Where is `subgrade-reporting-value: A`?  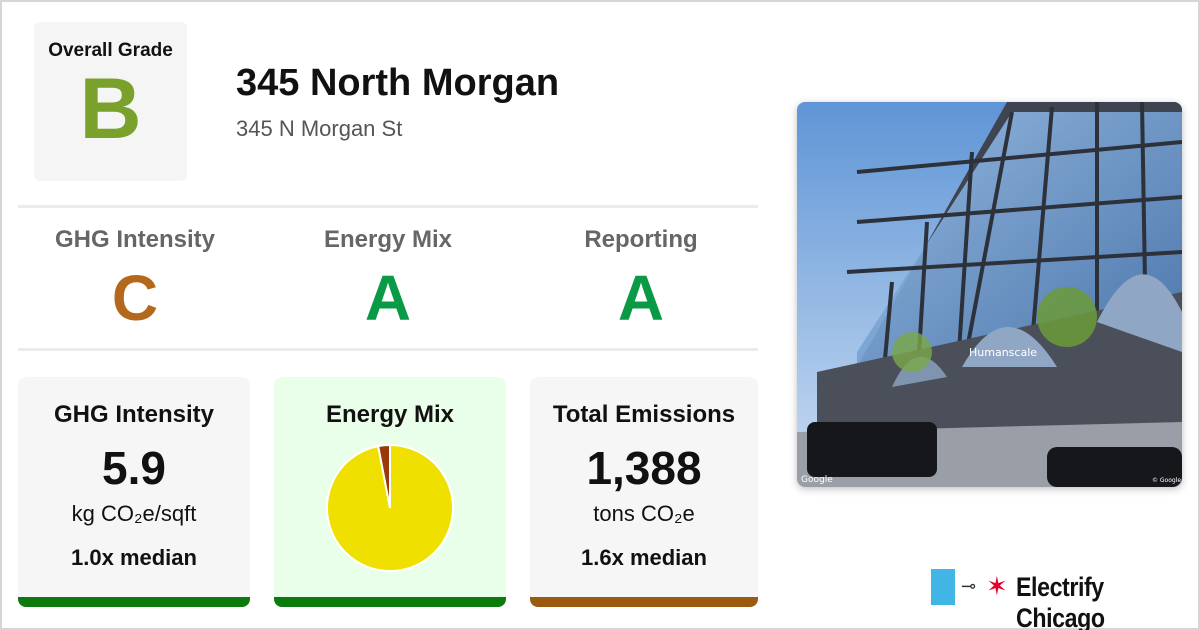 subgrade-reporting-value: A is located at coordinates (641, 298).